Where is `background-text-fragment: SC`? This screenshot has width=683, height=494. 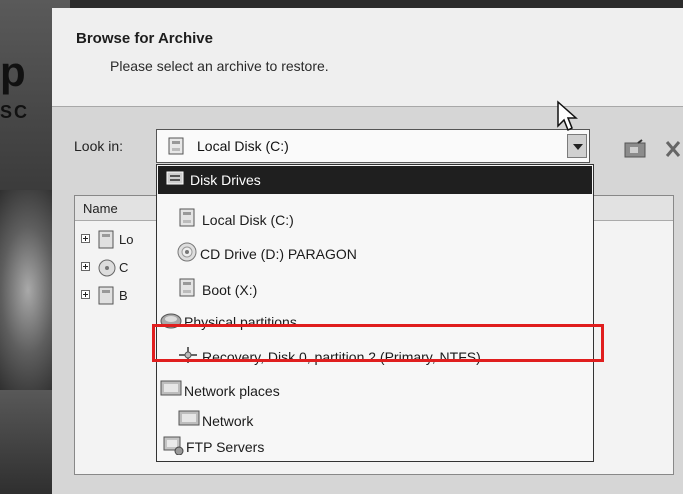 background-text-fragment: SC is located at coordinates (15, 112).